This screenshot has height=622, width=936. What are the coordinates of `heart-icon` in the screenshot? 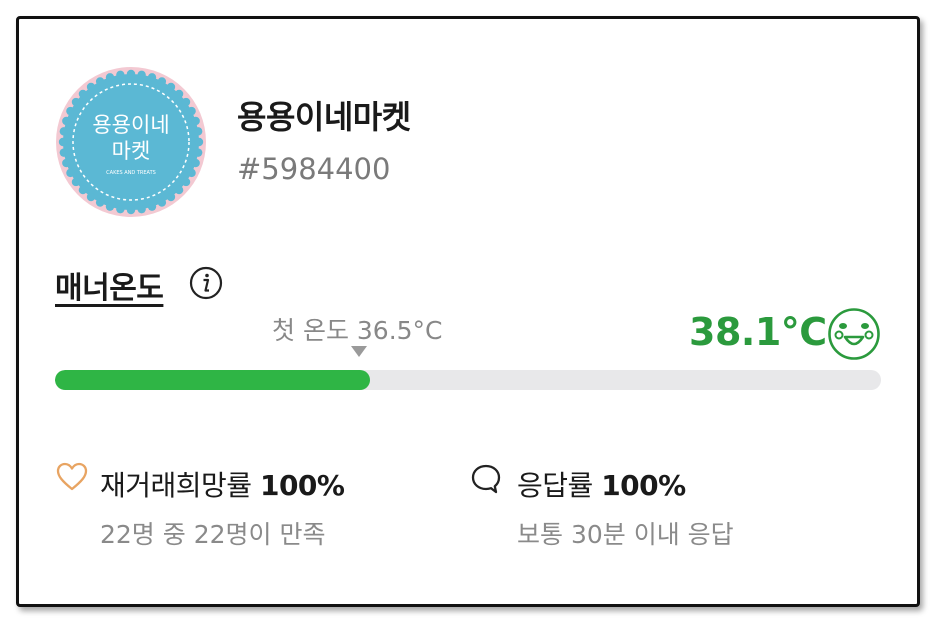 It's located at (72, 477).